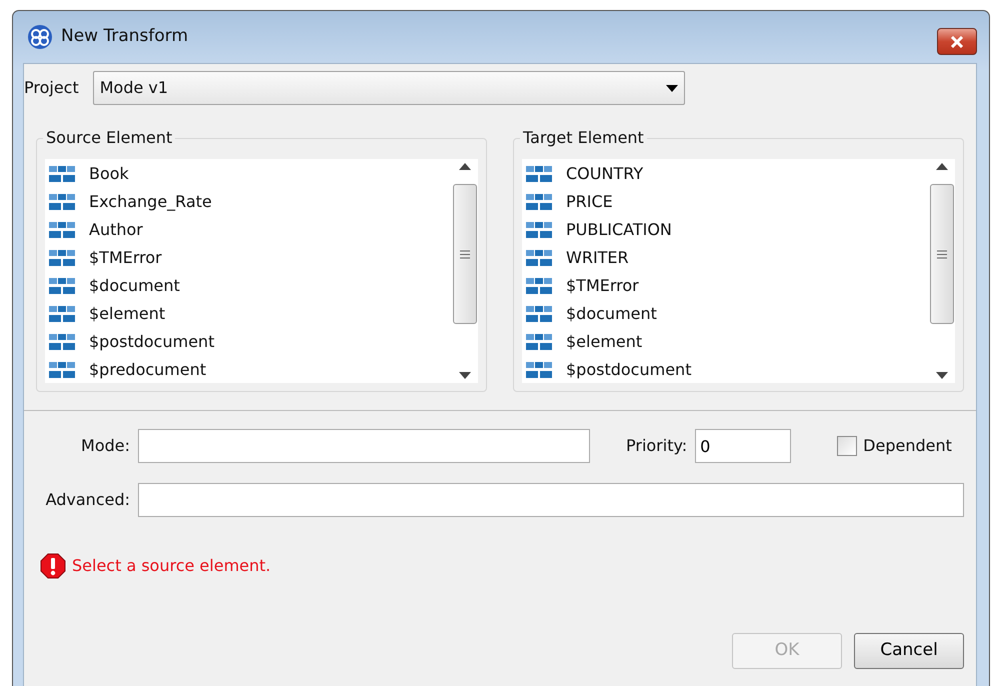 This screenshot has height=686, width=995. What do you see at coordinates (124, 36) in the screenshot?
I see `window-title: New Transform` at bounding box center [124, 36].